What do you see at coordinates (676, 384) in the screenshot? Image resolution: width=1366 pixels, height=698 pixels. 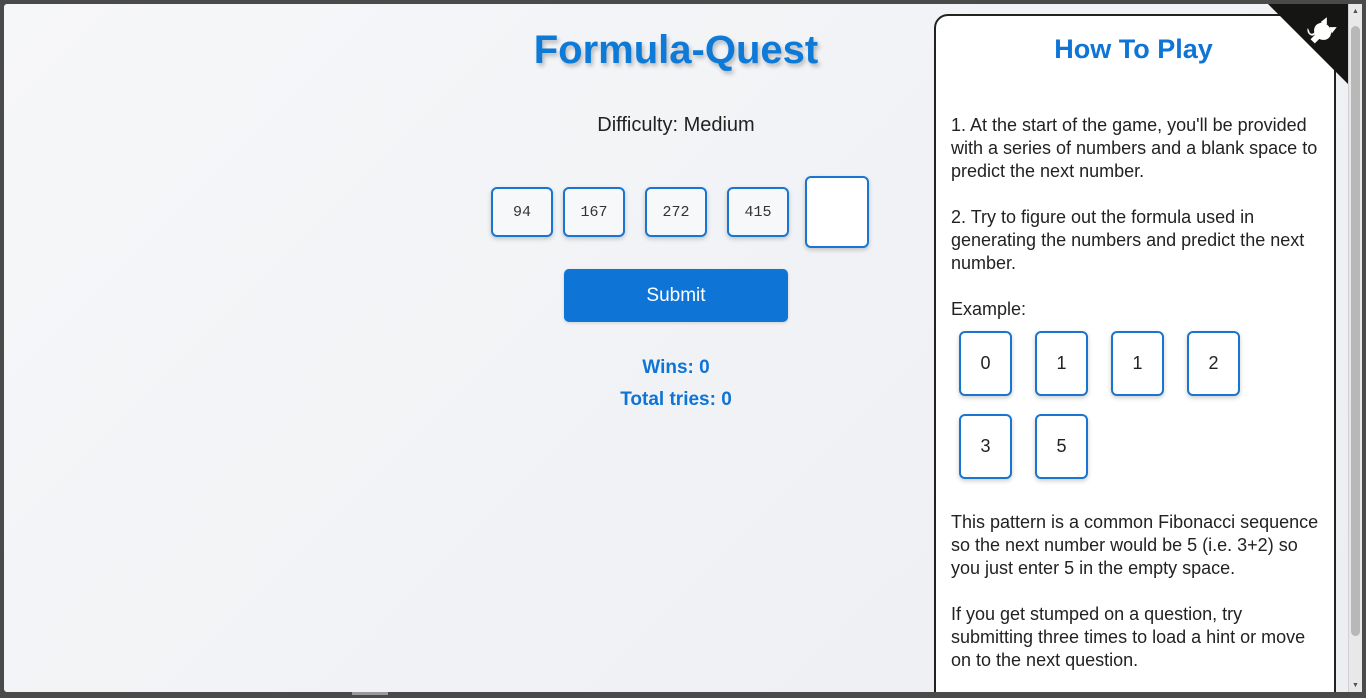 I see `stats-panel: Wins: 0 Total tries: 0` at bounding box center [676, 384].